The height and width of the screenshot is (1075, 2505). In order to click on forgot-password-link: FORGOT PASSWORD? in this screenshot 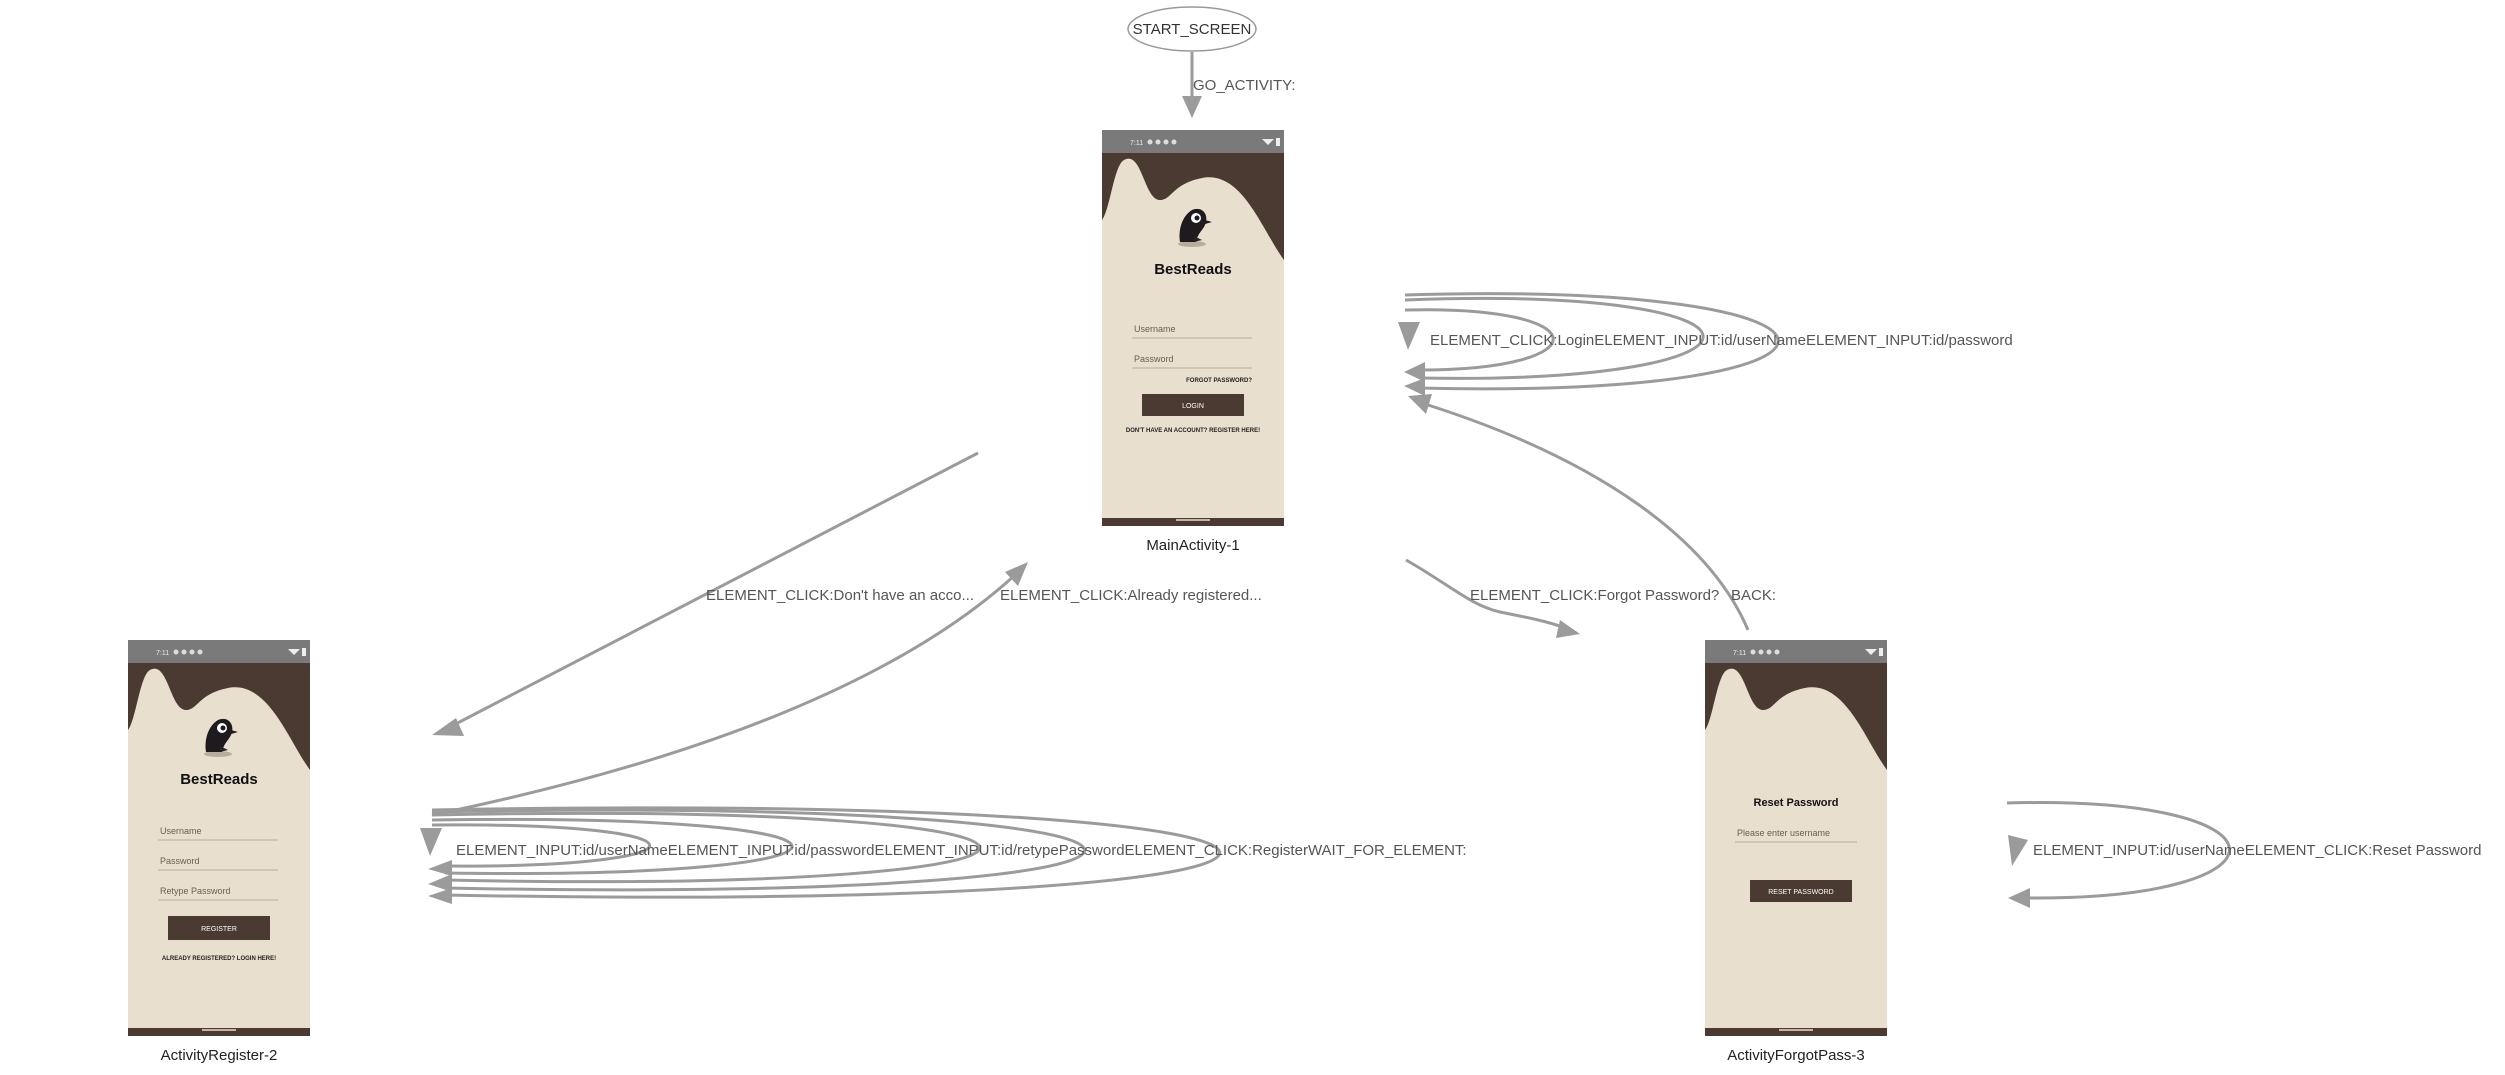, I will do `click(1219, 381)`.